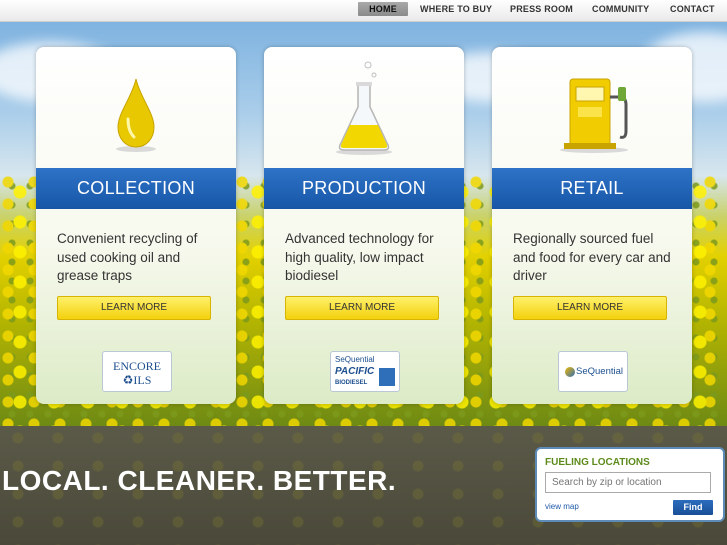 The width and height of the screenshot is (727, 545). Describe the element at coordinates (199, 480) in the screenshot. I see `tagline: LOCAL. CLEANER. BETTER.` at that location.